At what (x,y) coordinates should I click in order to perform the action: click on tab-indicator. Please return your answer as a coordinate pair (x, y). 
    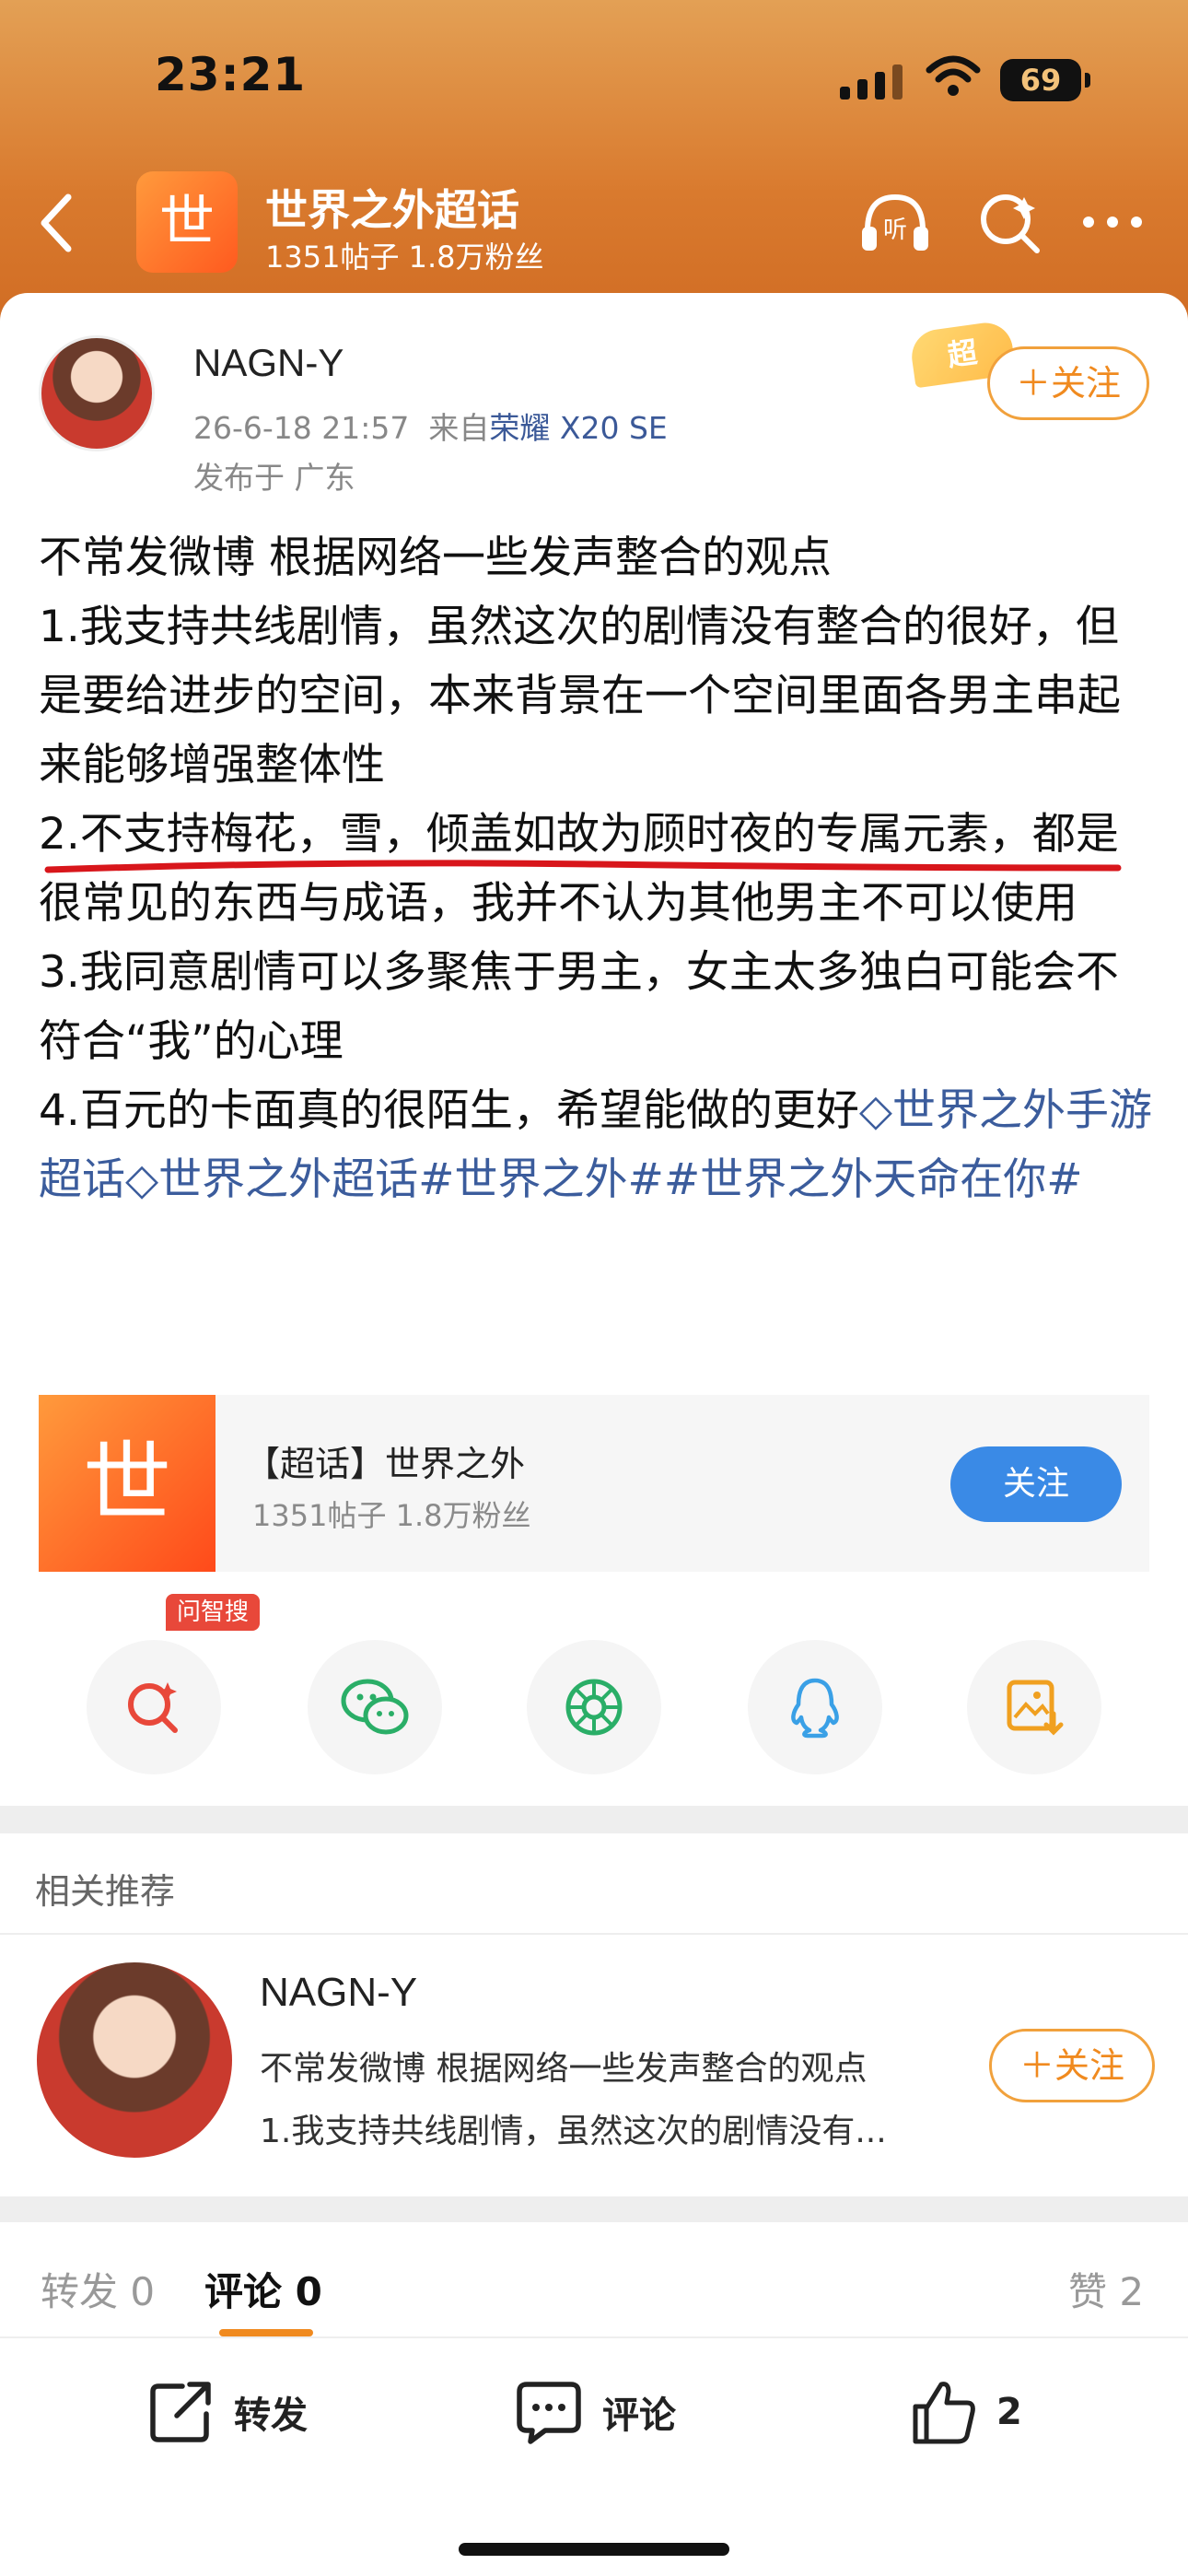
    Looking at the image, I should click on (266, 2332).